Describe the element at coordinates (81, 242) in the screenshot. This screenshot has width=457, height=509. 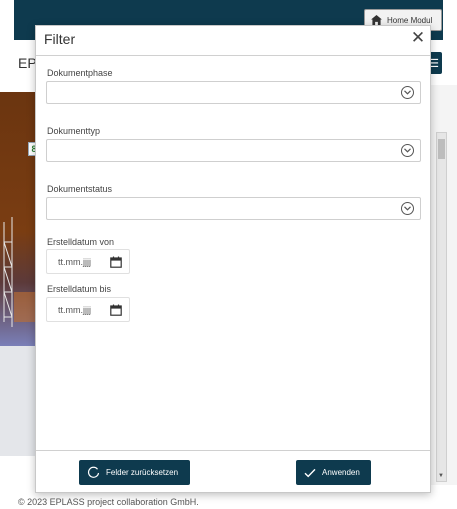
I see `created-from-label: Erstelldatum von` at that location.